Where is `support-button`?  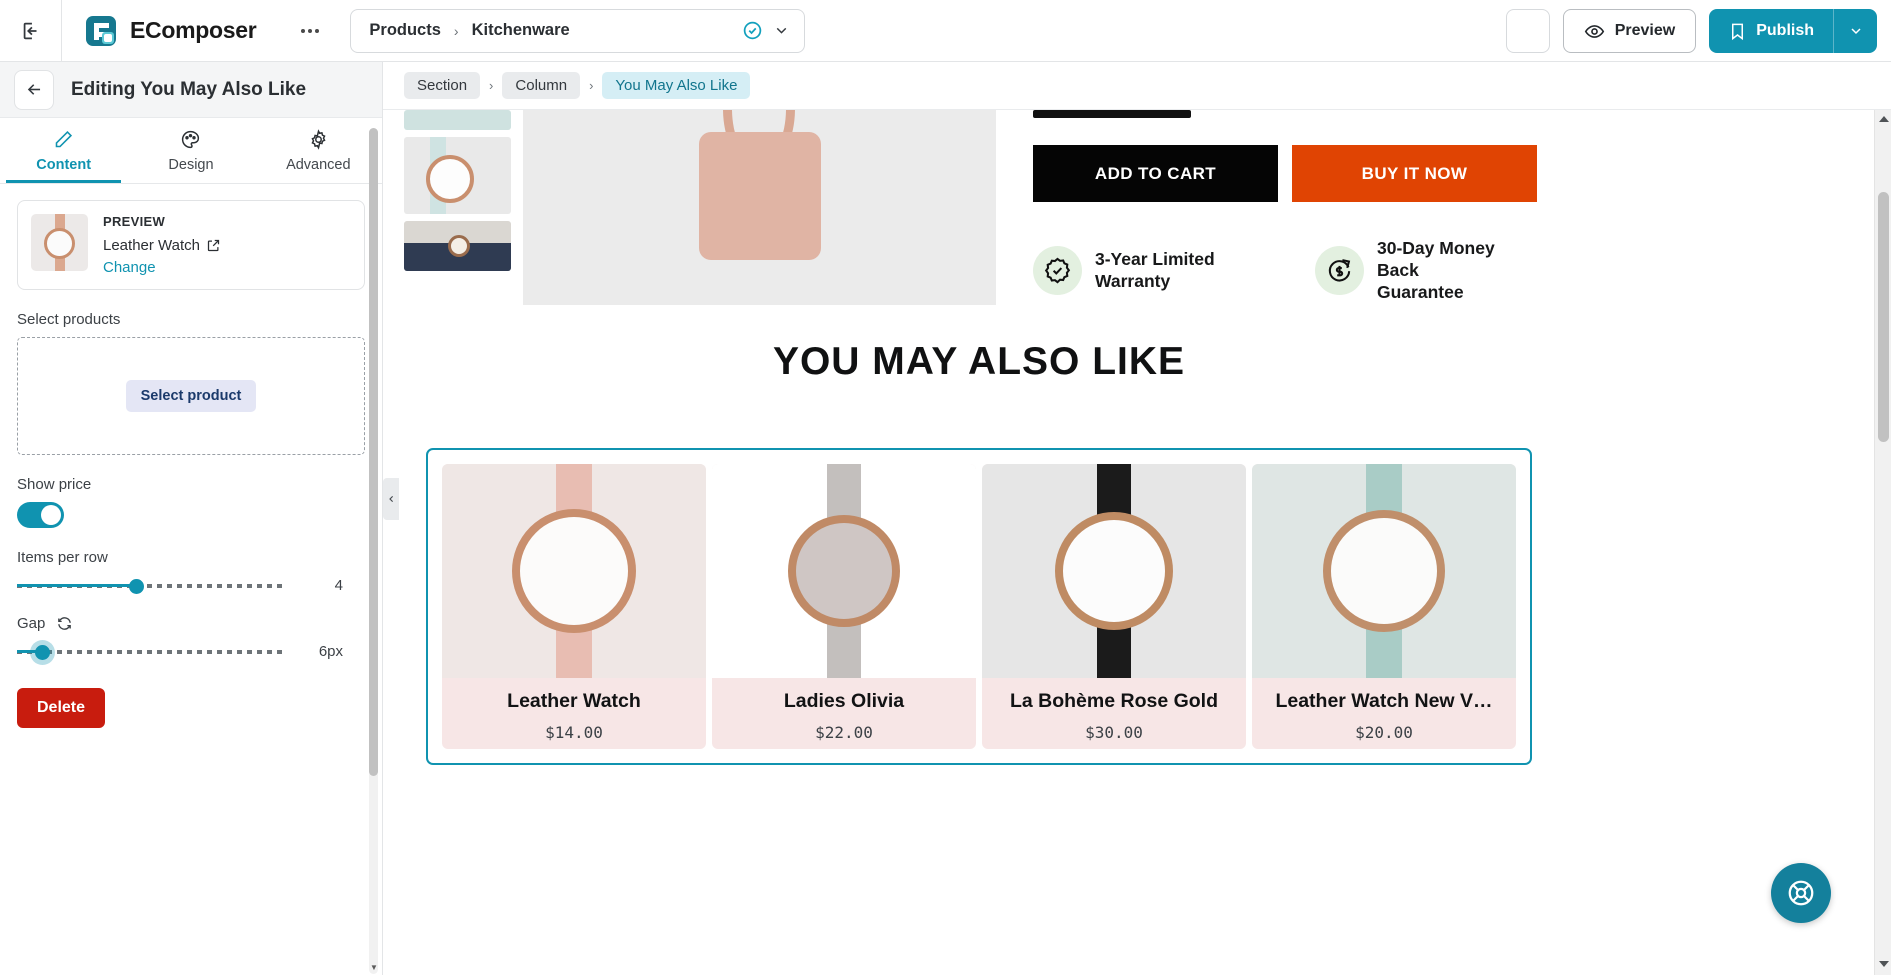 support-button is located at coordinates (1801, 893).